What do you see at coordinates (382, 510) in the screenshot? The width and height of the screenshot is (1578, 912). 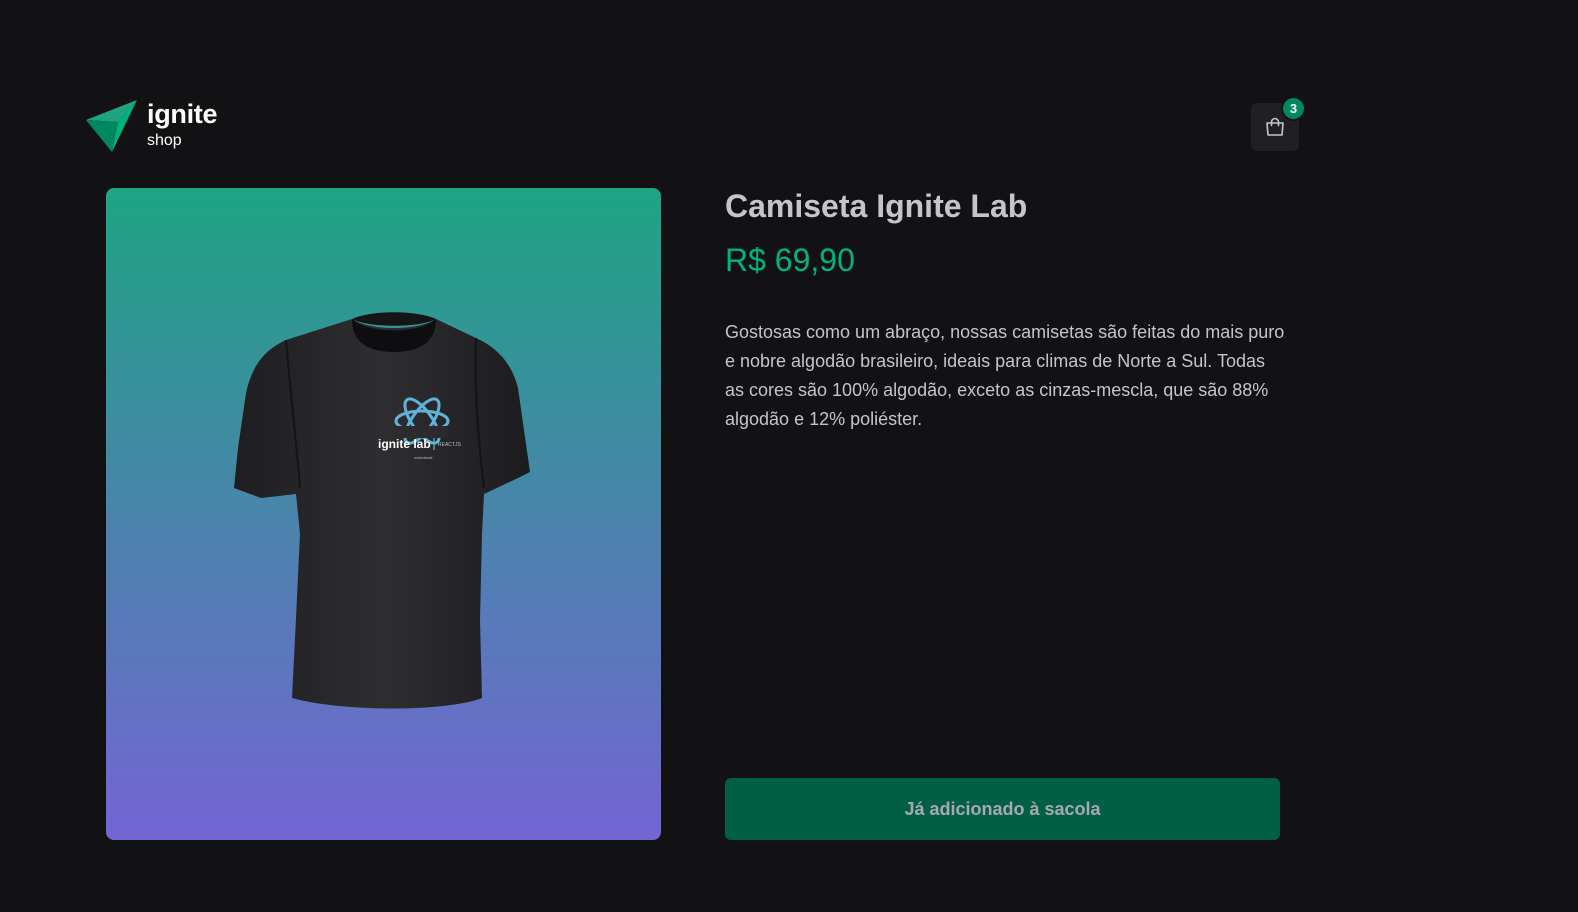 I see `tshirt-image: ignite lab REACTJS rocketseat` at bounding box center [382, 510].